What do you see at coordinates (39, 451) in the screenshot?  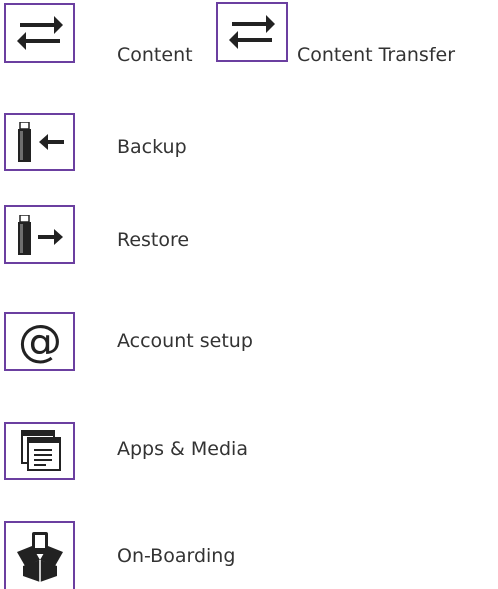 I see `apps-media-icon` at bounding box center [39, 451].